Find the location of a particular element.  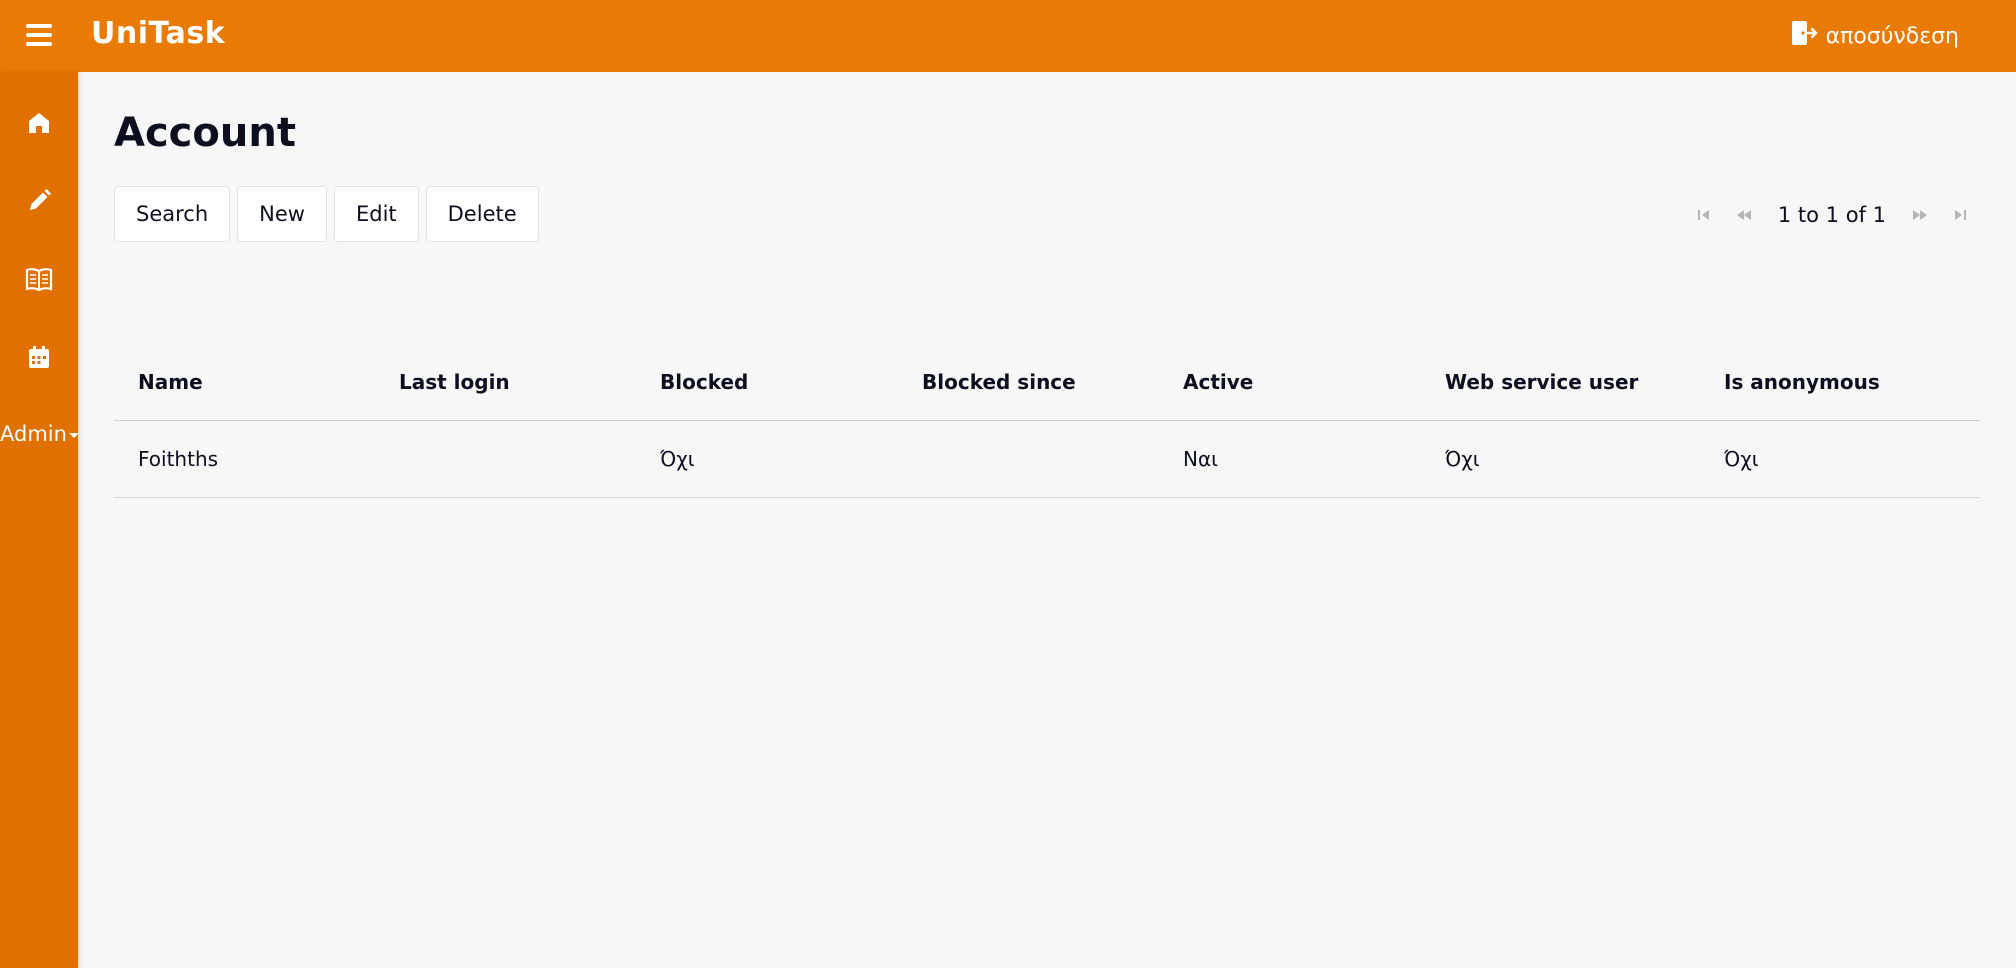

column-header-last-login: Last login is located at coordinates (505, 382).